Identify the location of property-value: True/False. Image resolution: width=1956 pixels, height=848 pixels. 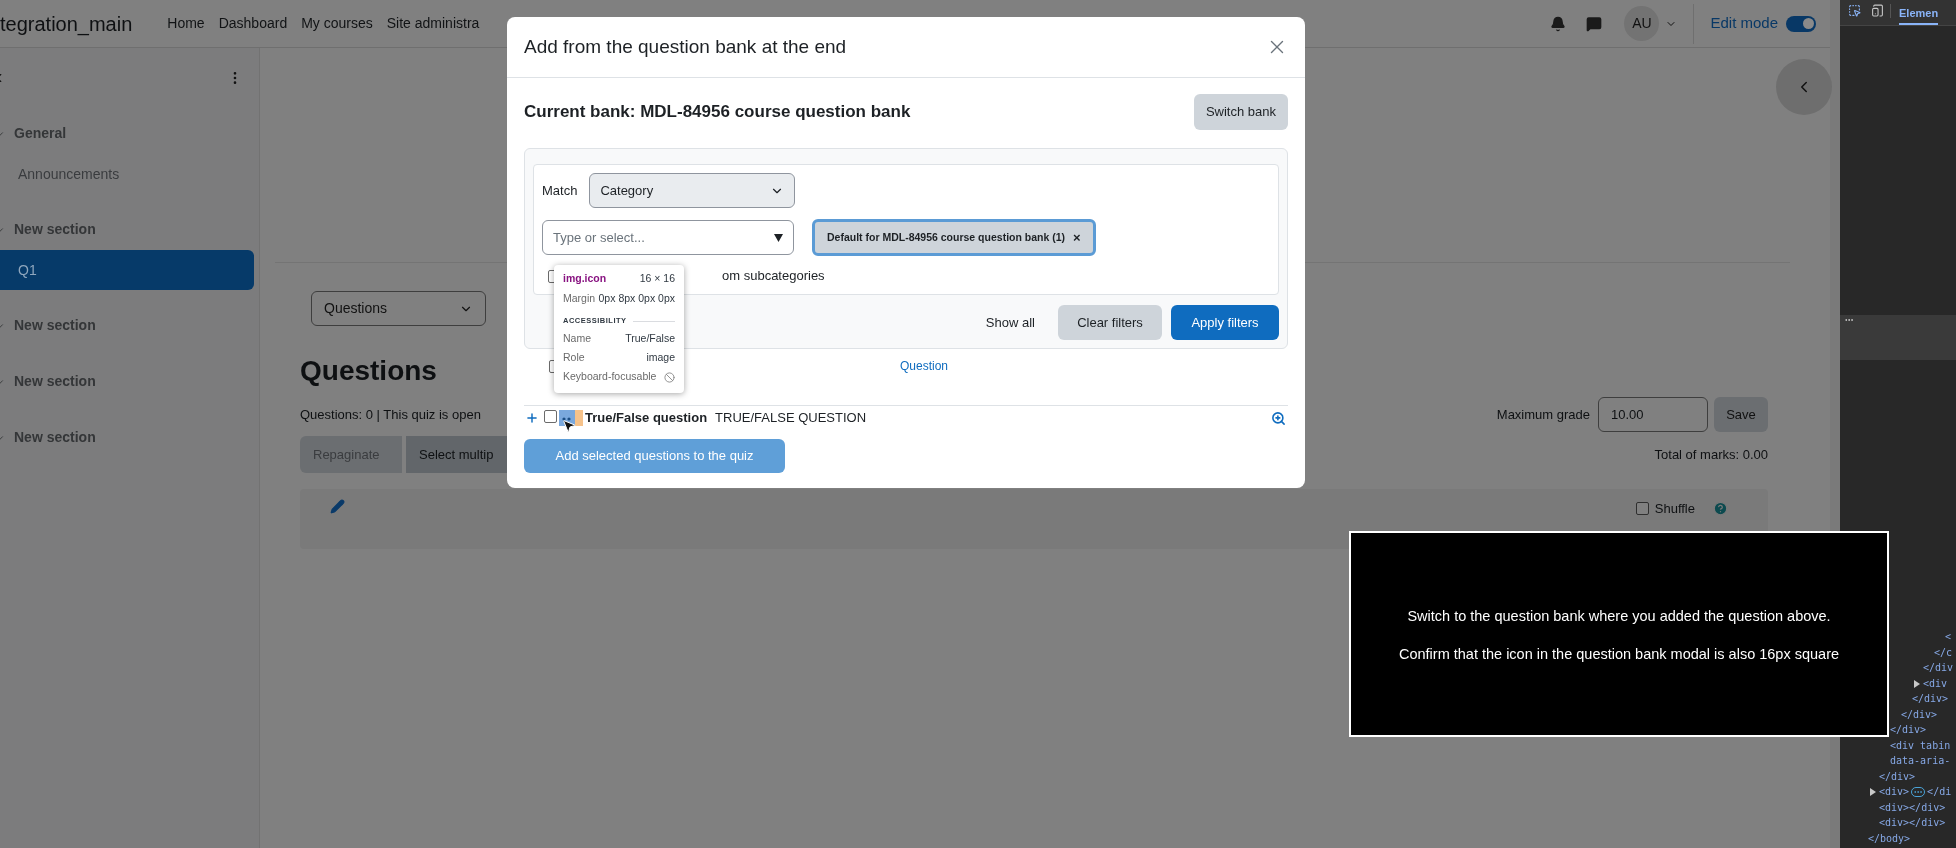
(650, 339).